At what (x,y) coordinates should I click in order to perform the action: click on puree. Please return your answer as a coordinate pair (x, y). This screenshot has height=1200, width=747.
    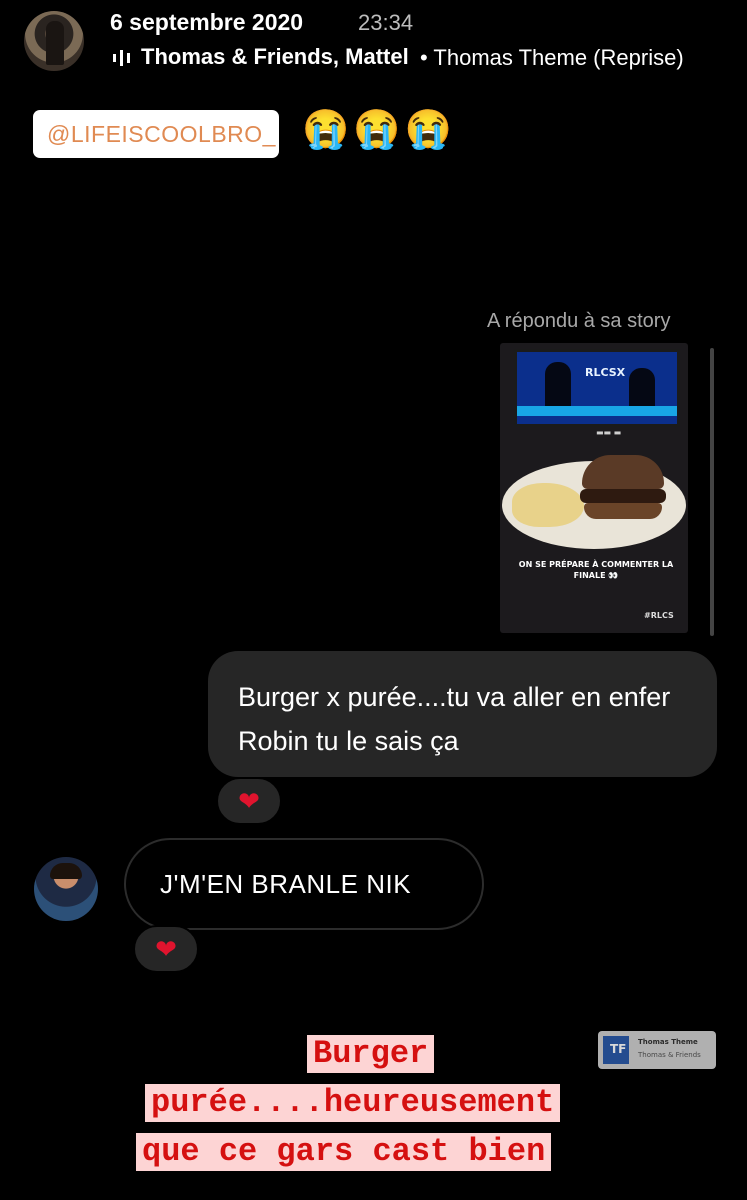
    Looking at the image, I should click on (548, 505).